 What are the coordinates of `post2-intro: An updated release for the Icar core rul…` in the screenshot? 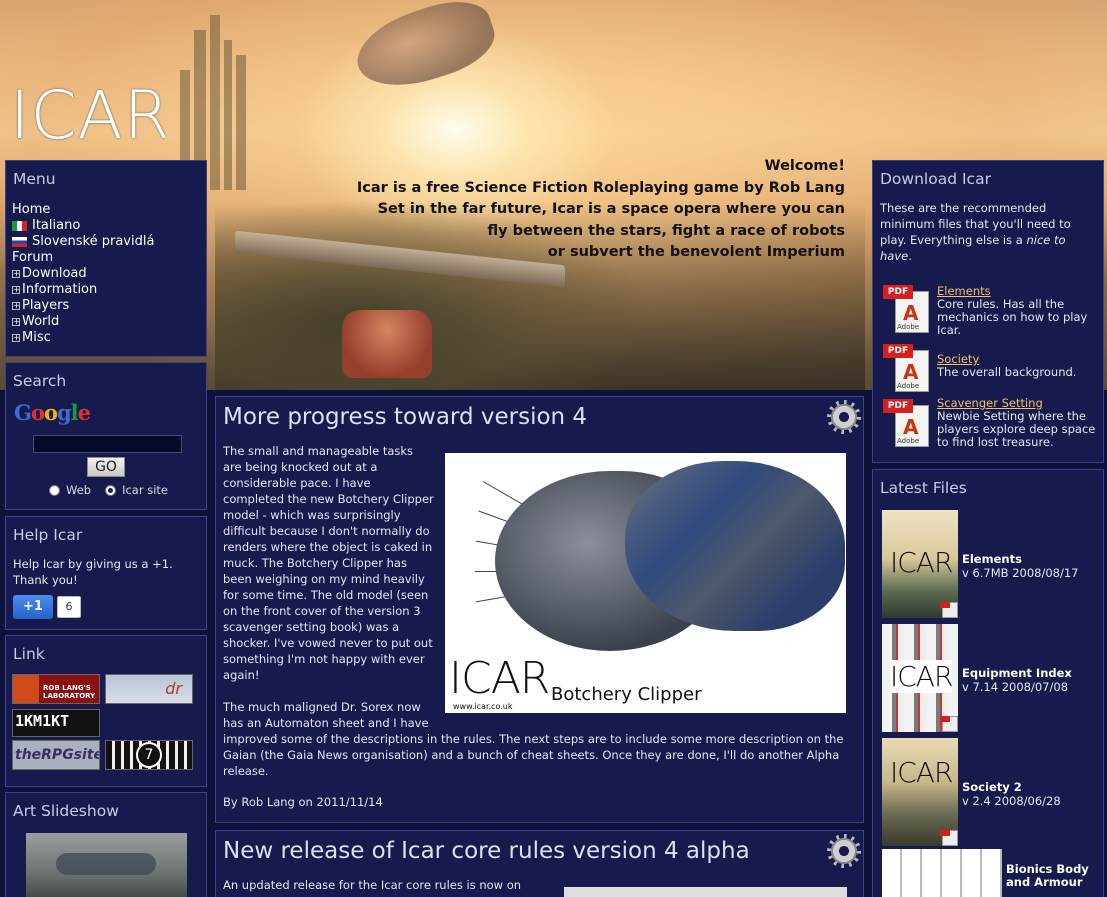 It's located at (372, 885).